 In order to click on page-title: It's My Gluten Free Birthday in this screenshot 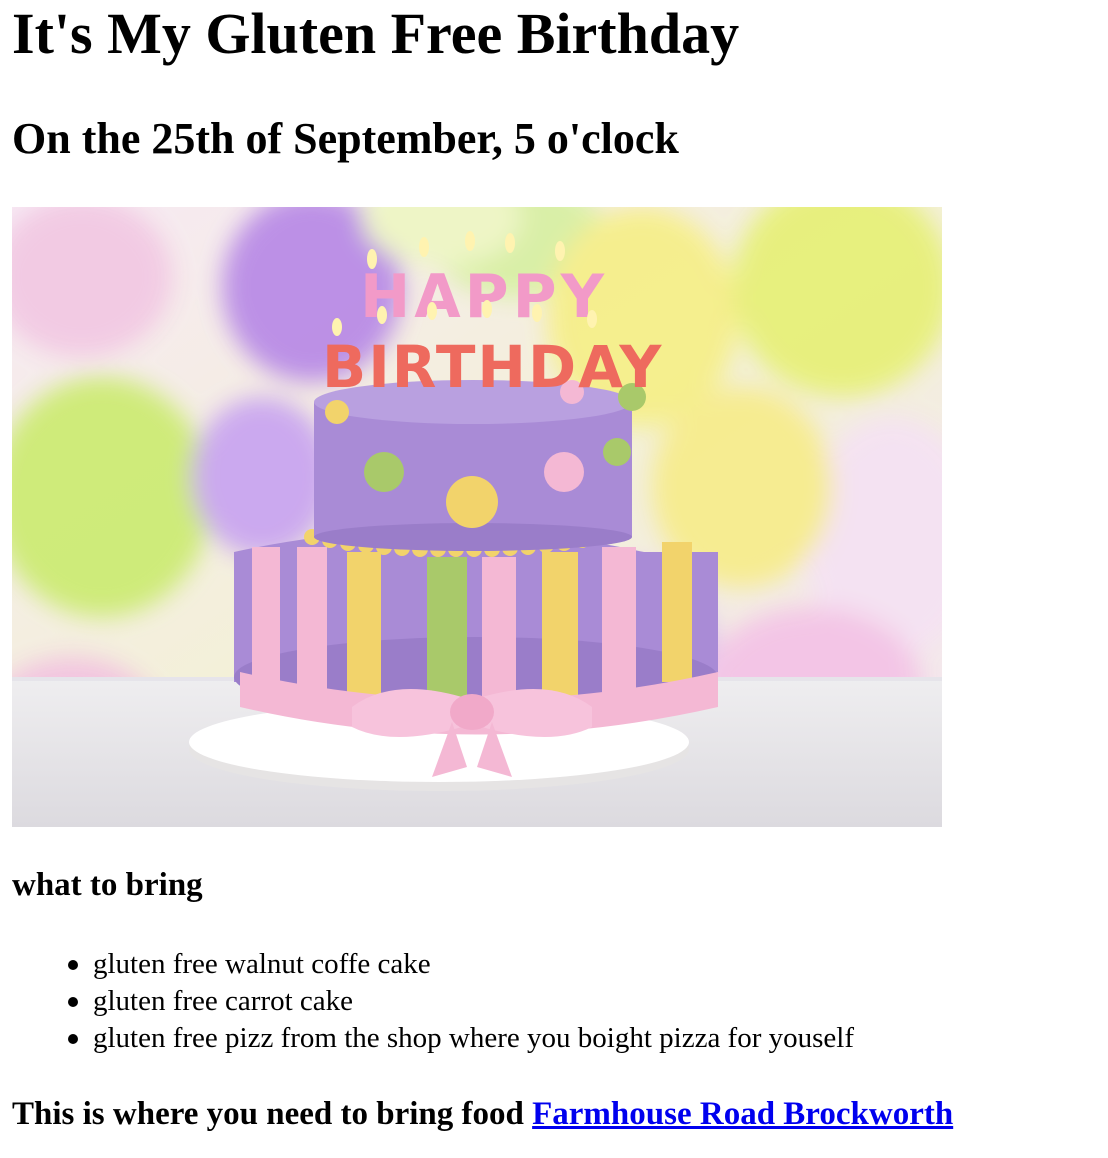, I will do `click(376, 33)`.